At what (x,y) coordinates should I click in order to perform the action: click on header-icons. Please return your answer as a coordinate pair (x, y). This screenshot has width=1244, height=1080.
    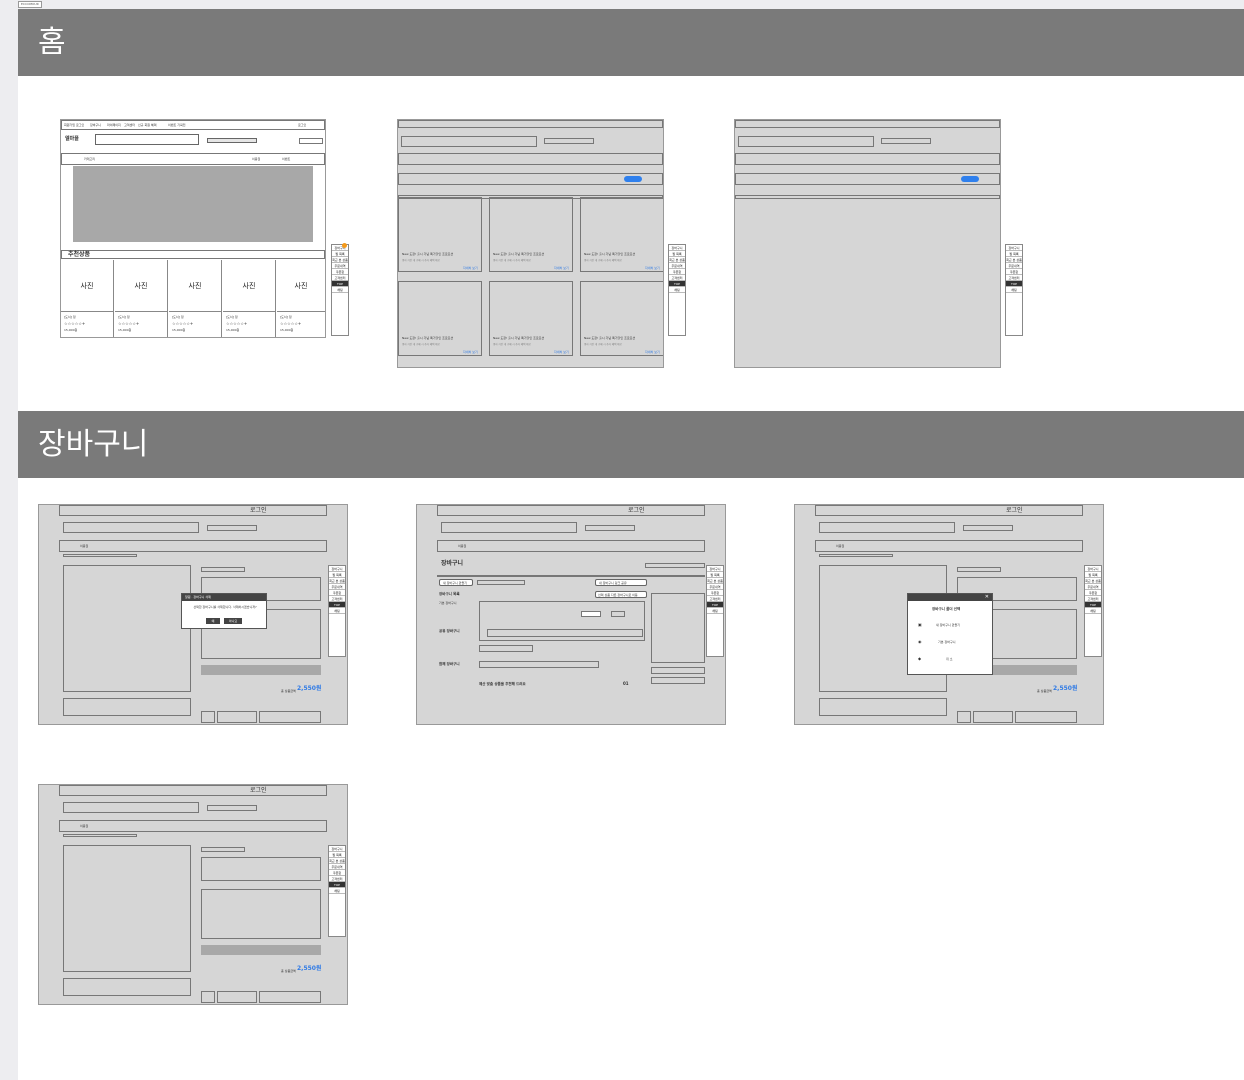
    Looking at the image, I should click on (311, 141).